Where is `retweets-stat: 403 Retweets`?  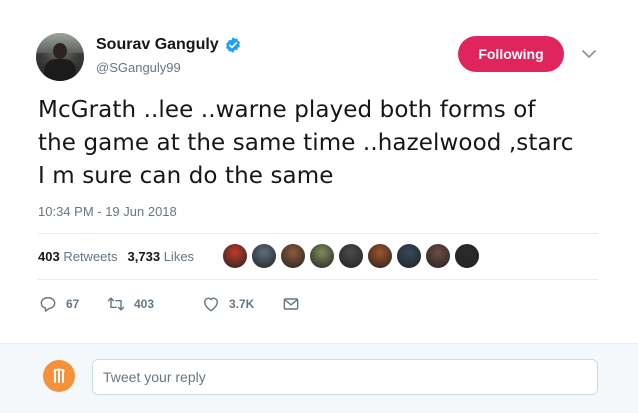 retweets-stat: 403 Retweets is located at coordinates (78, 256).